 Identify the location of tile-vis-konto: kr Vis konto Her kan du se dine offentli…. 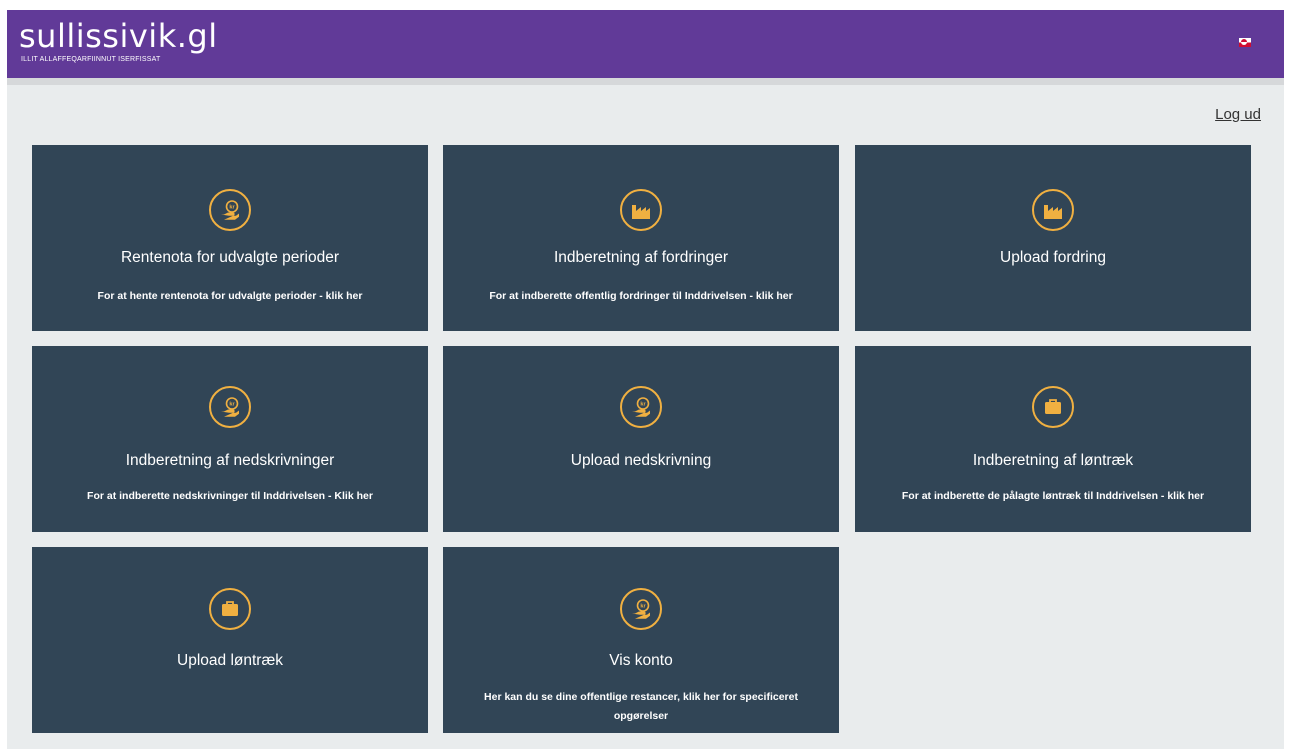
(641, 640).